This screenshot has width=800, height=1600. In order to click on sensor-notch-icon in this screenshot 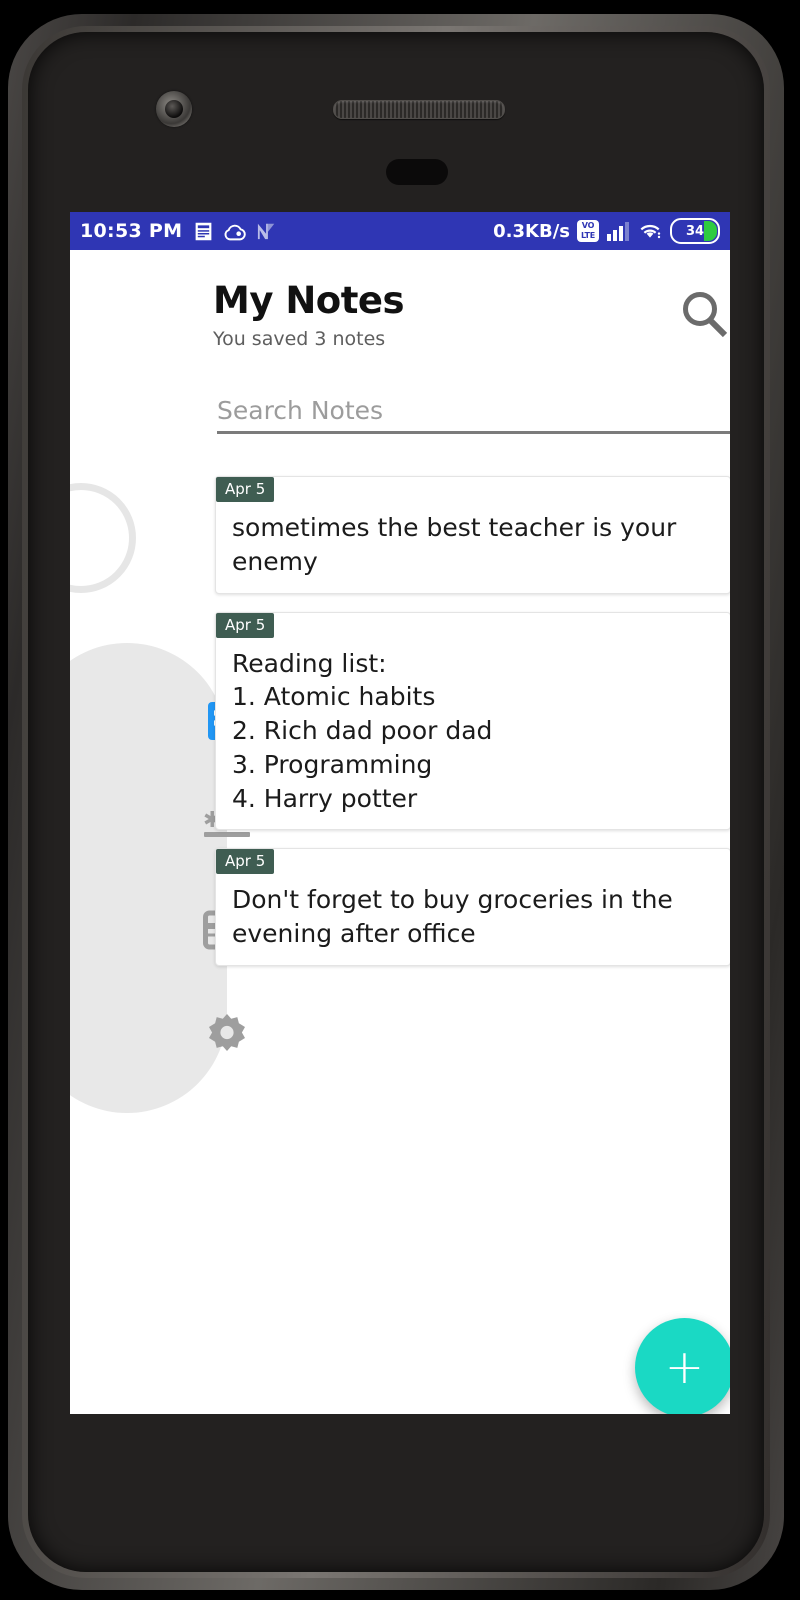, I will do `click(417, 172)`.